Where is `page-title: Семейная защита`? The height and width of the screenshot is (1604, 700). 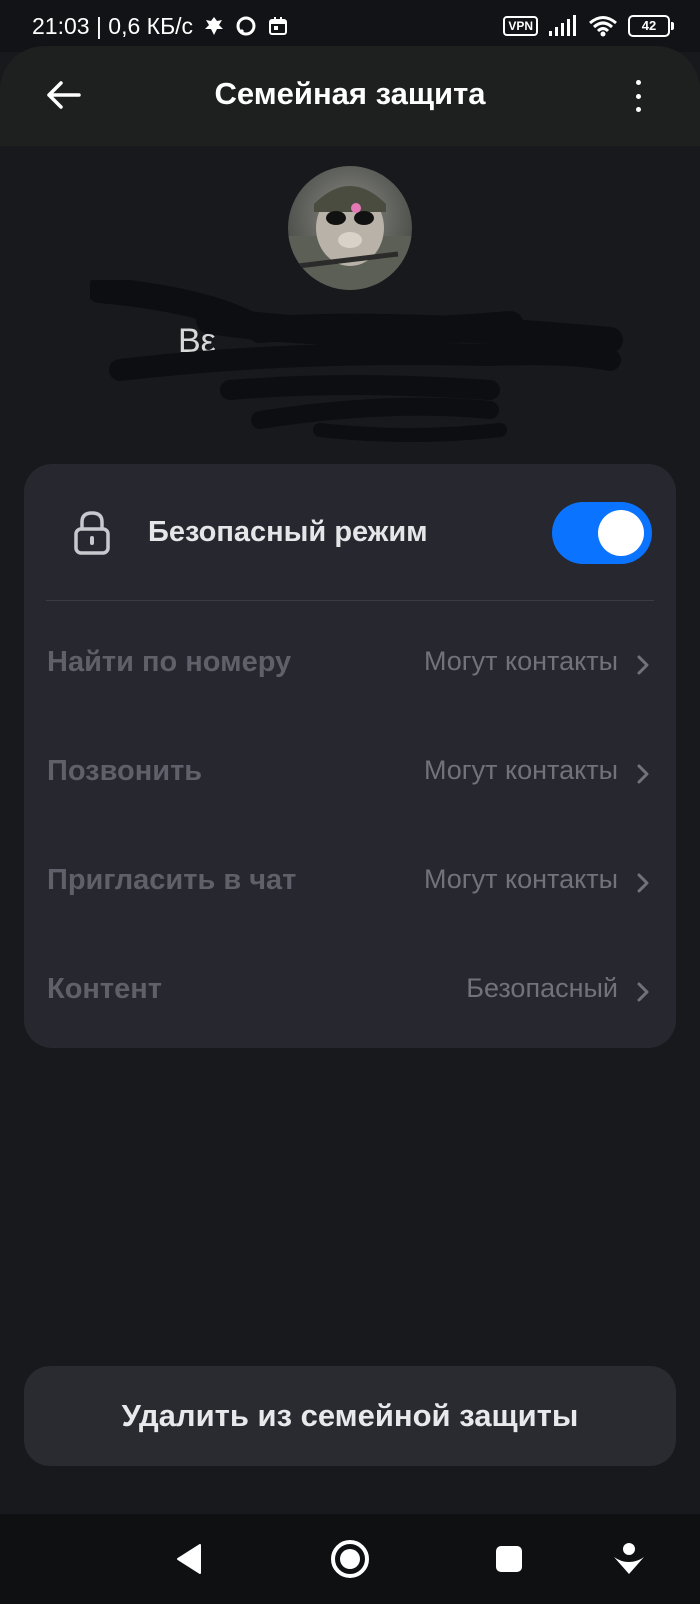
page-title: Семейная защита is located at coordinates (350, 93).